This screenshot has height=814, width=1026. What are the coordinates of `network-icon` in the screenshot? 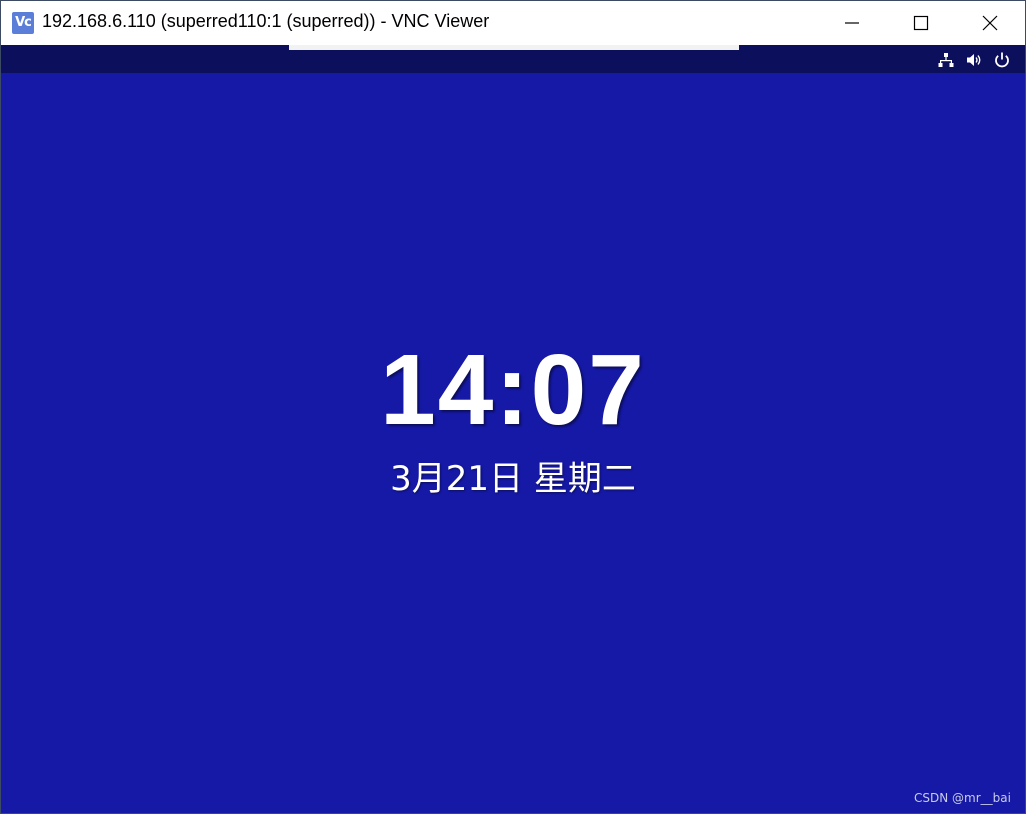 It's located at (946, 60).